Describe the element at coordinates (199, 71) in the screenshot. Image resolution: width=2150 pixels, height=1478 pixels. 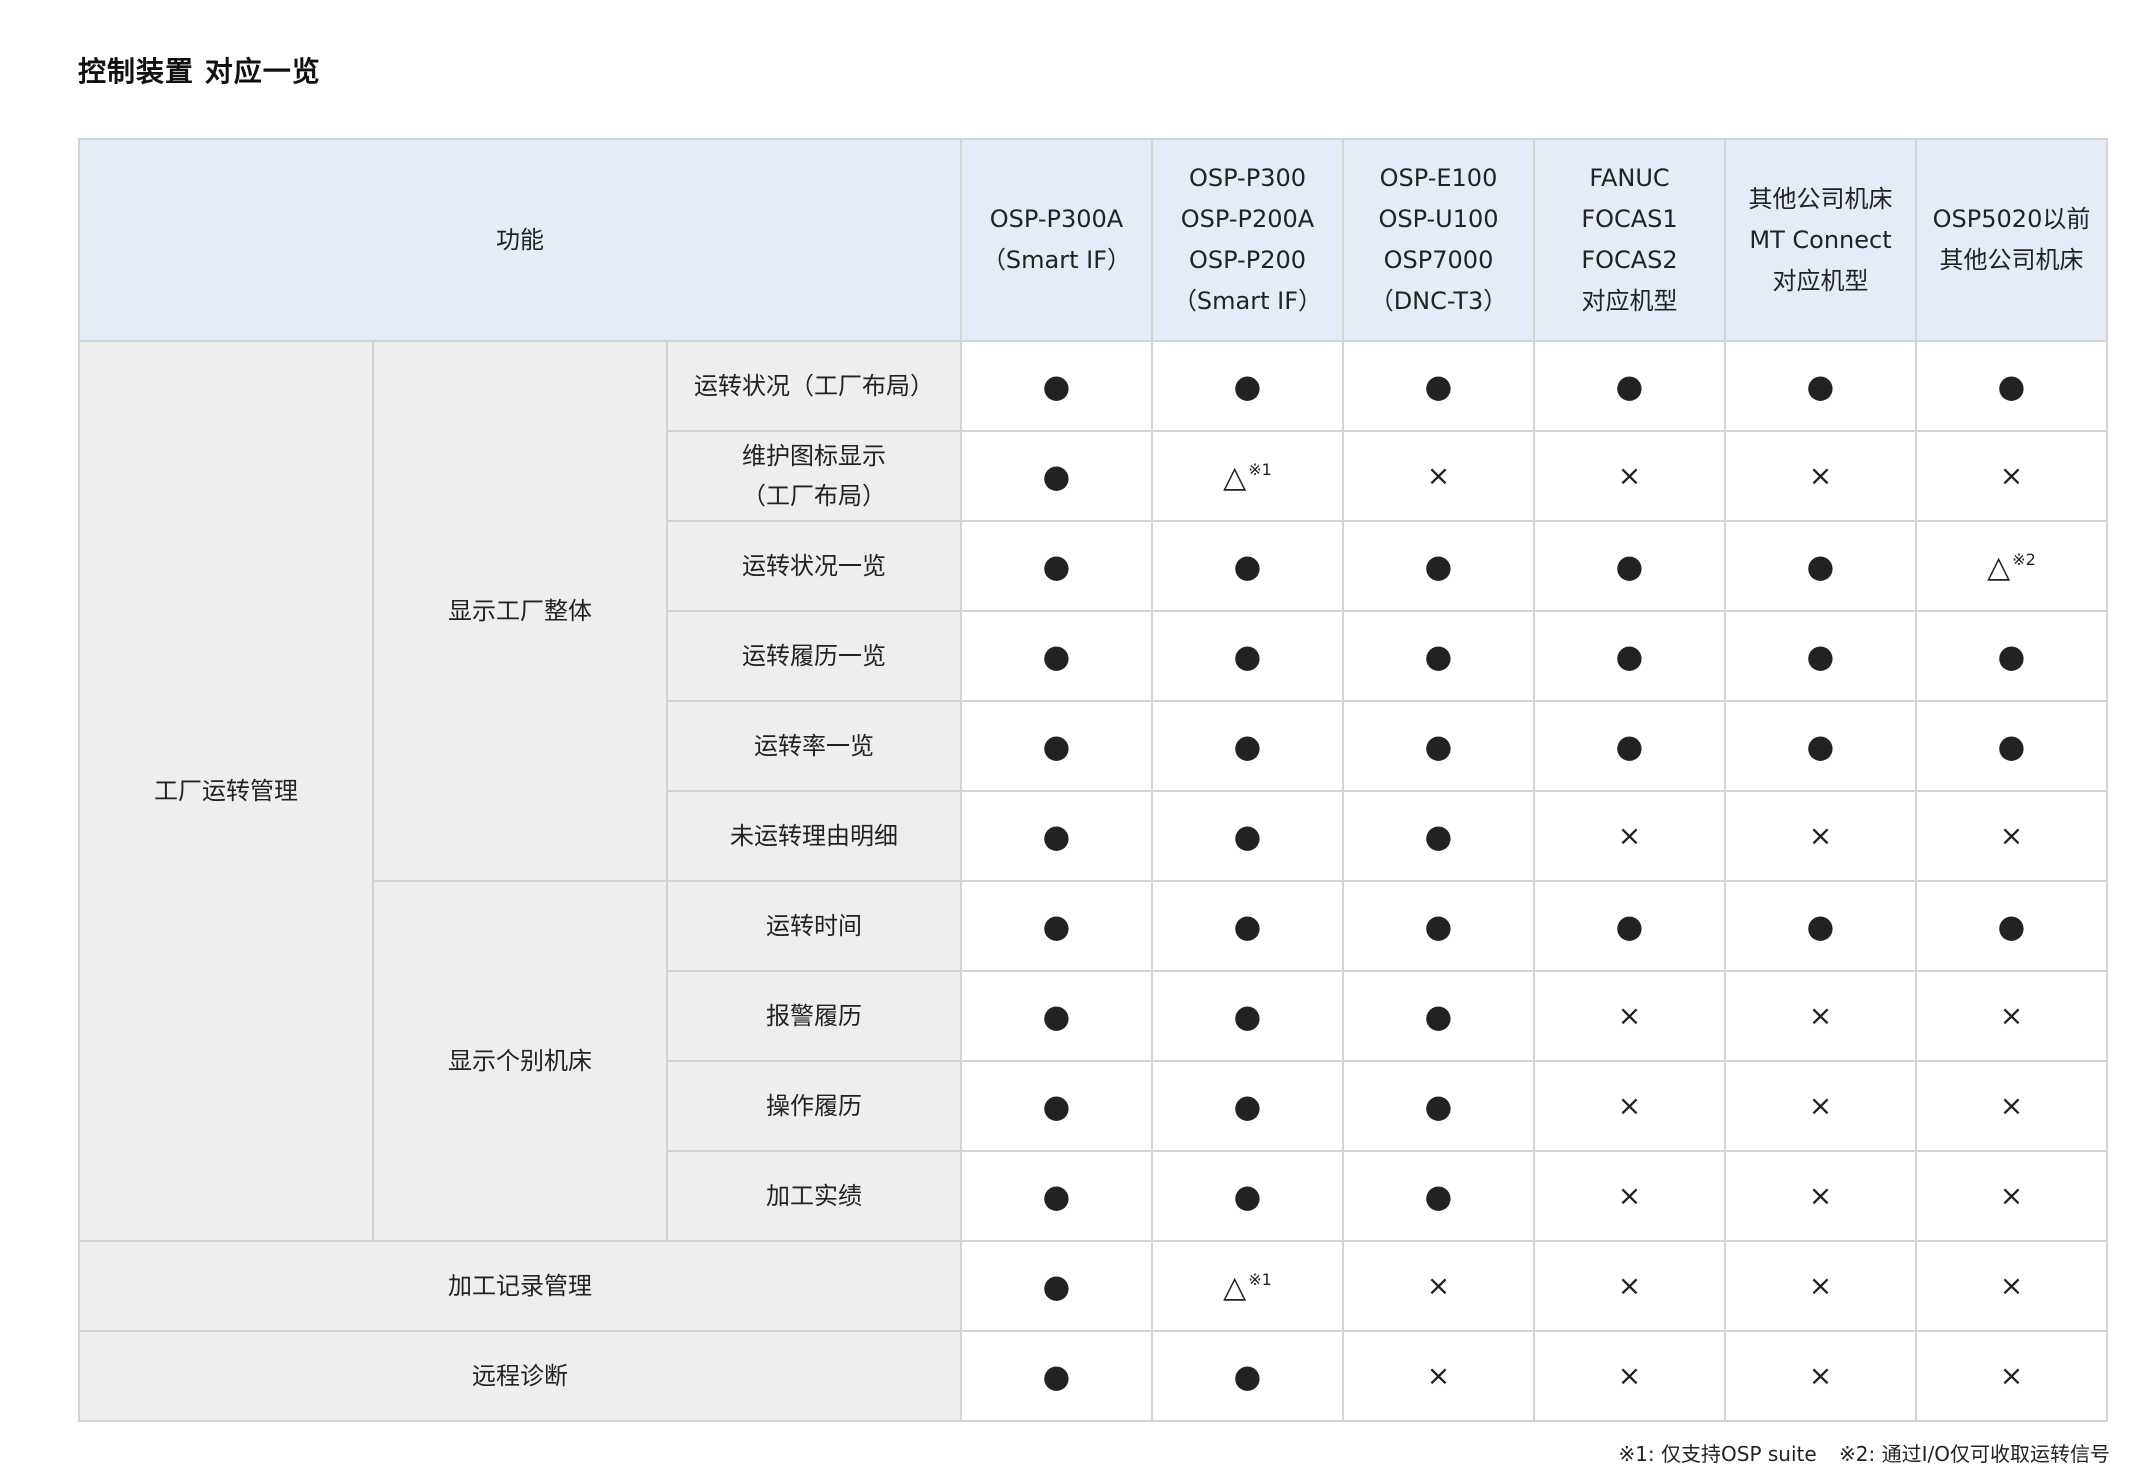
I see `page-title: 控制装置 对应一览` at that location.